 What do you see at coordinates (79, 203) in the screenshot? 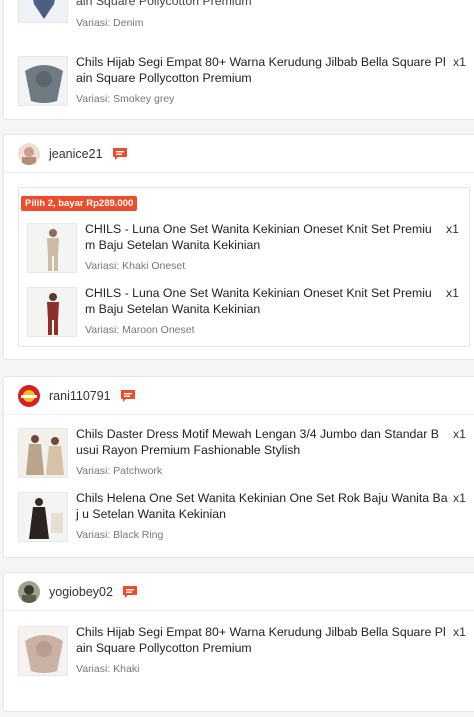
I see `bundle-deal-badge: Pilih 2, bayar Rp289.000` at bounding box center [79, 203].